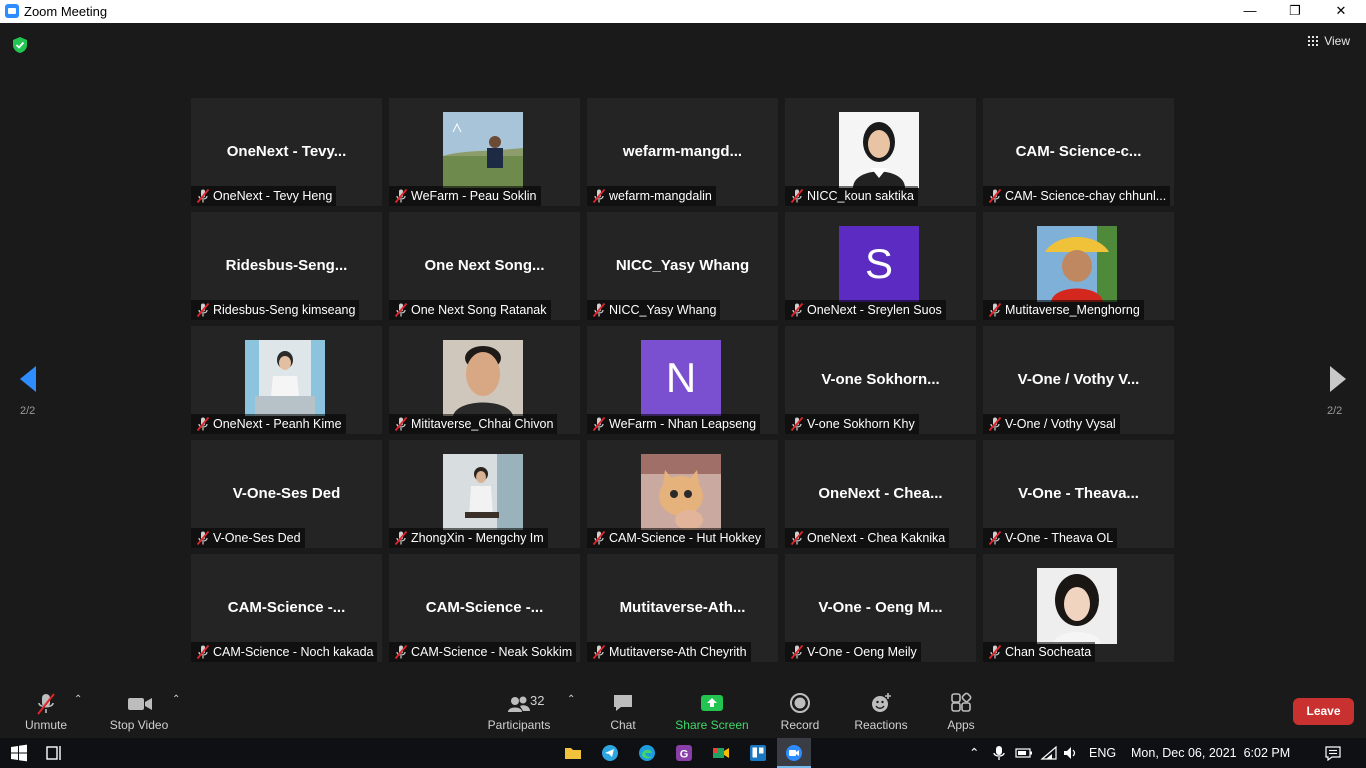 The image size is (1366, 768). What do you see at coordinates (28, 411) in the screenshot?
I see `page-indicator-left: 2/2` at bounding box center [28, 411].